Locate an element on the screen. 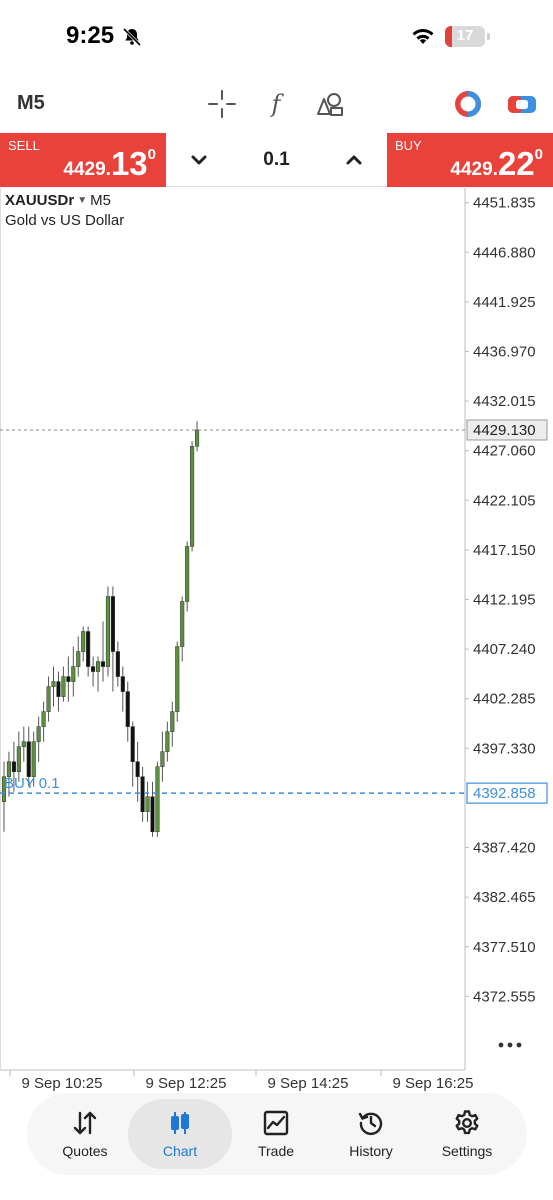 The width and height of the screenshot is (553, 1200). symbol-header: XAUUSDr ▼ M5 is located at coordinates (58, 200).